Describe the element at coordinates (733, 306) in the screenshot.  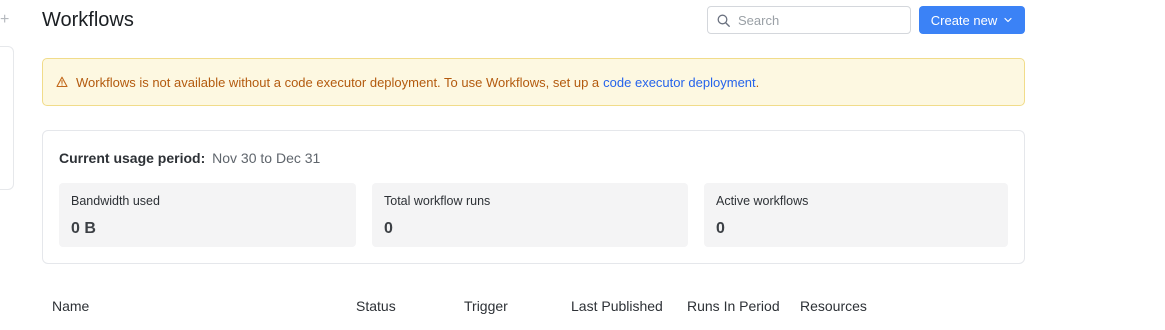
I see `column-header-runs-in-period: Runs In Period` at that location.